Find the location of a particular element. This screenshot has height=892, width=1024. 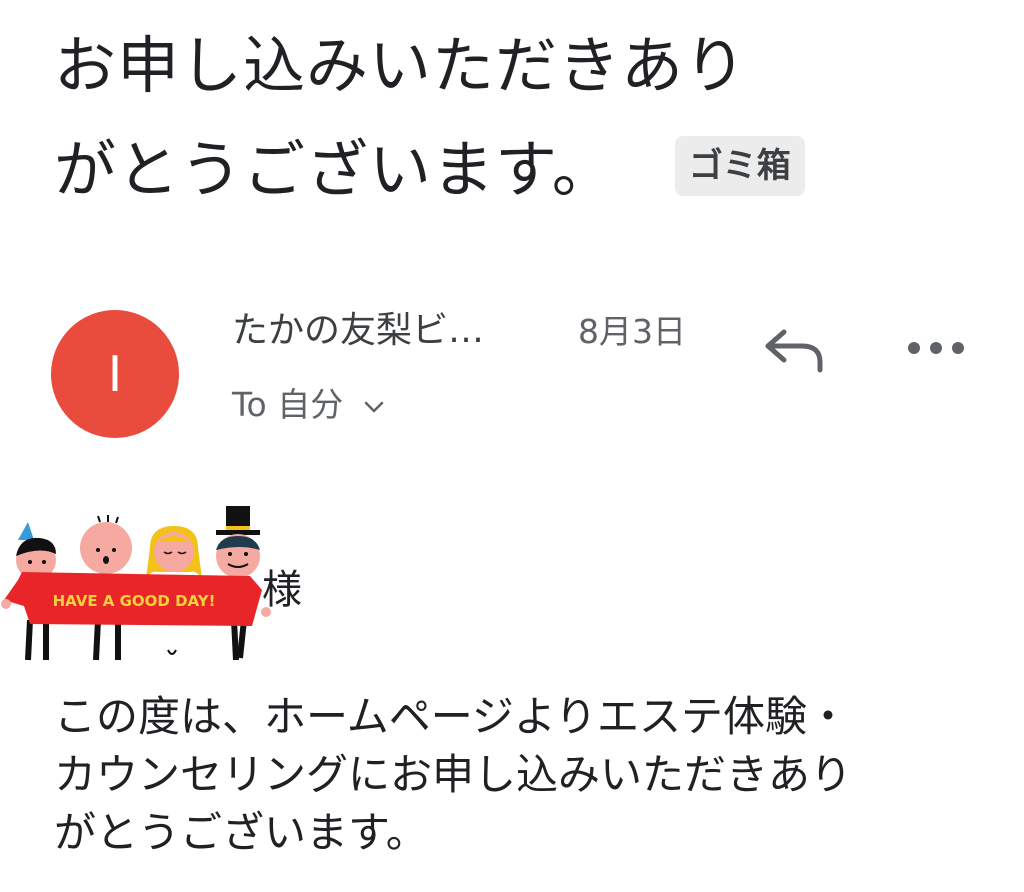

banner-text: HAVE A GOOD DAY! is located at coordinates (134, 601).